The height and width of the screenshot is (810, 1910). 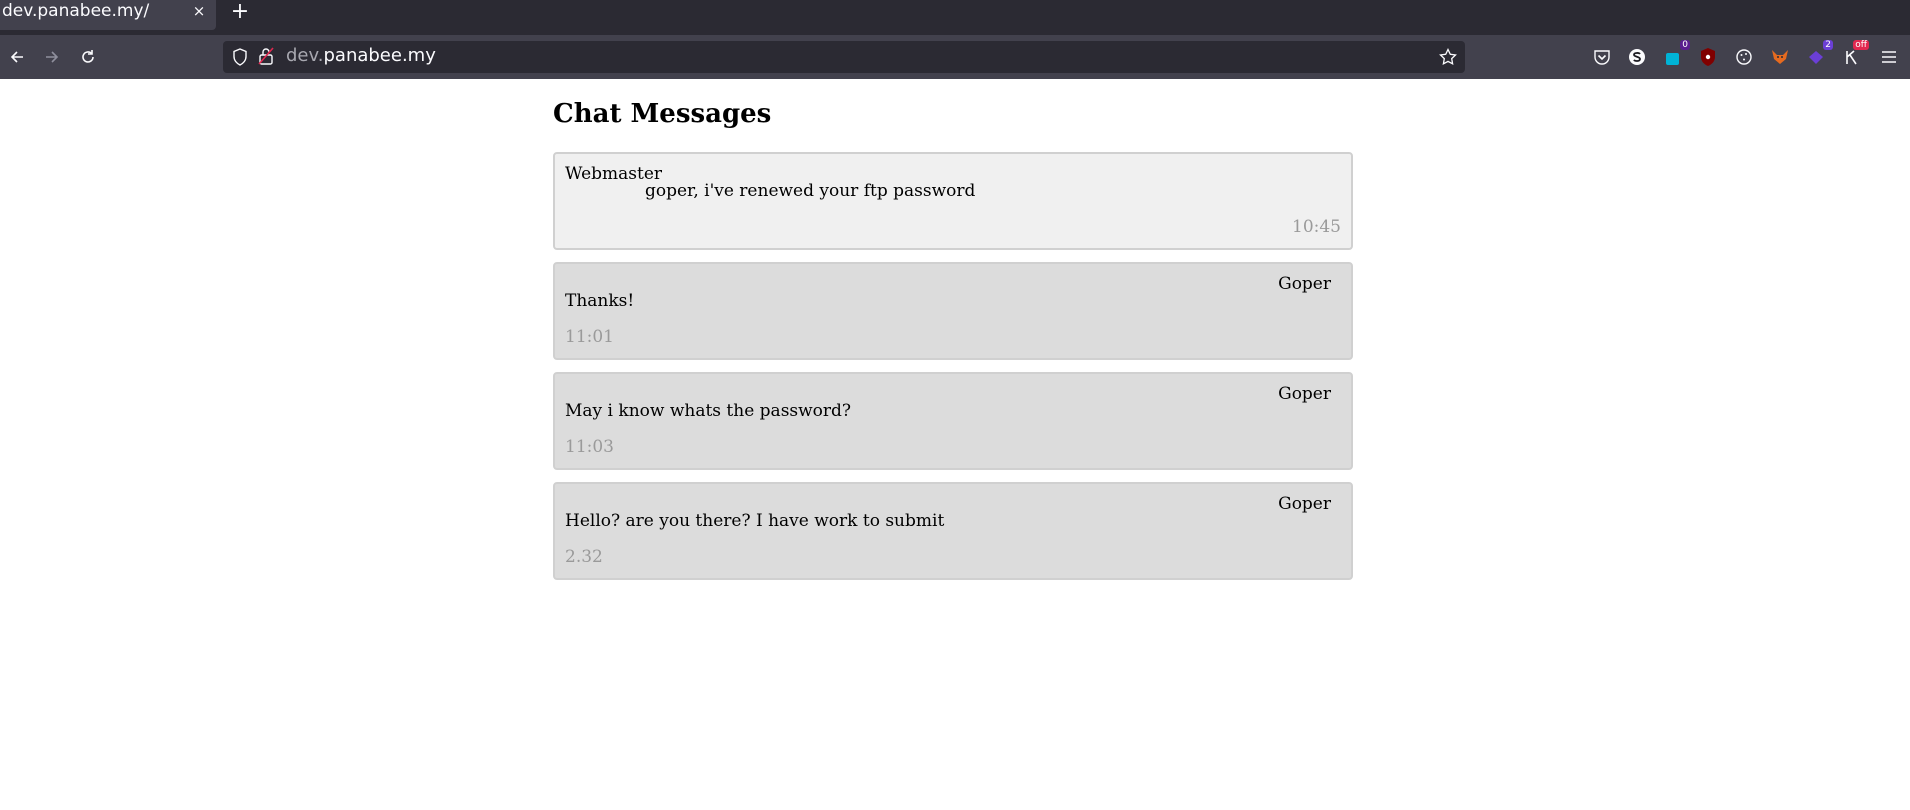 I want to click on browser-tab: dev.panabee.my/ ×, so click(x=108, y=15).